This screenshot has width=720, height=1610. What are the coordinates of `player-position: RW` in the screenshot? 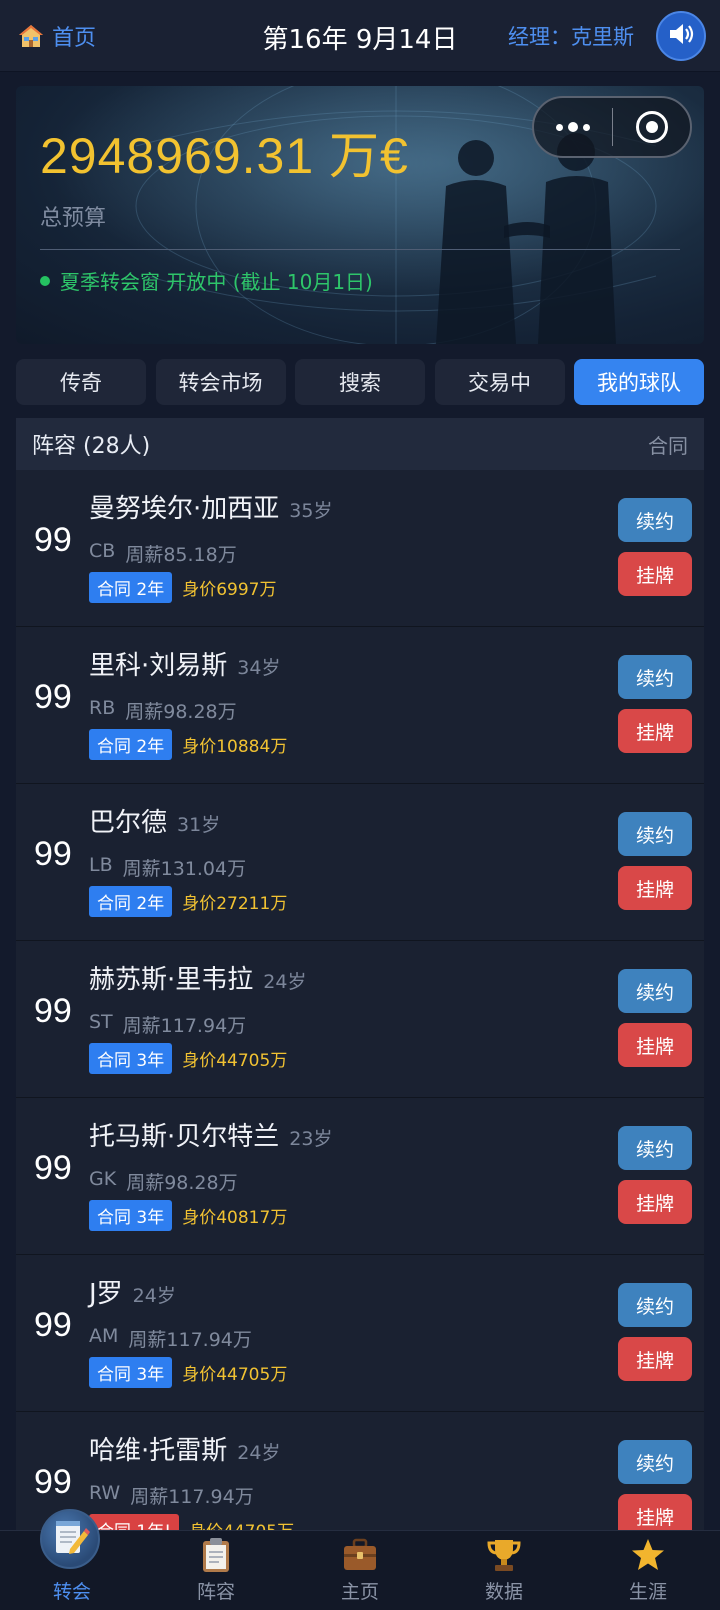 It's located at (105, 1493).